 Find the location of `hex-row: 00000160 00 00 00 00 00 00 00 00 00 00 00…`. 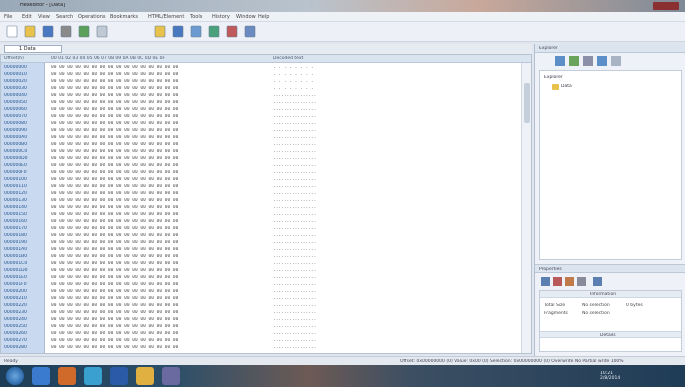

hex-row: 00000160 00 00 00 00 00 00 00 00 00 00 00… is located at coordinates (261, 221).